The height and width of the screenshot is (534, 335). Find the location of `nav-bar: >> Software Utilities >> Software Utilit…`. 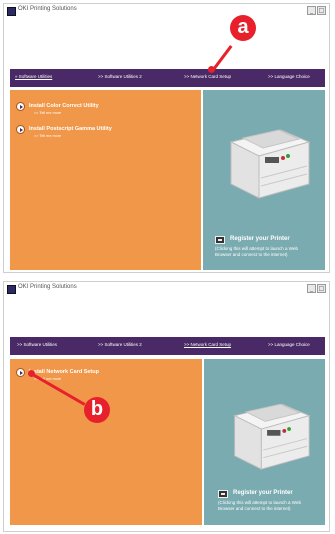

nav-bar: >> Software Utilities >> Software Utilit… is located at coordinates (167, 346).